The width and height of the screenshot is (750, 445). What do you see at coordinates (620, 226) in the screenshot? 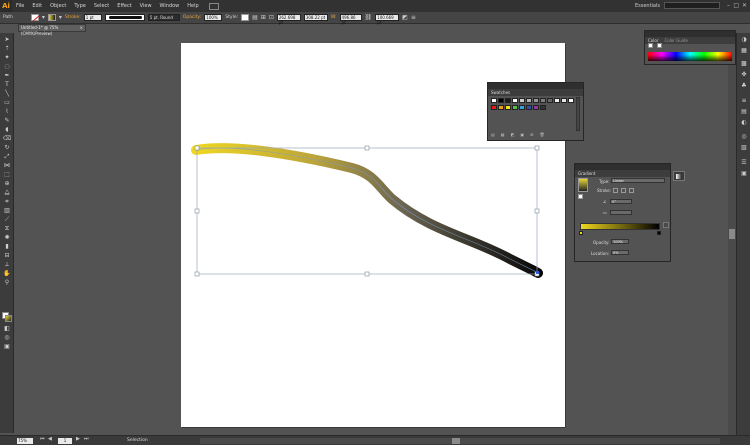
I see `gradient-slider` at bounding box center [620, 226].